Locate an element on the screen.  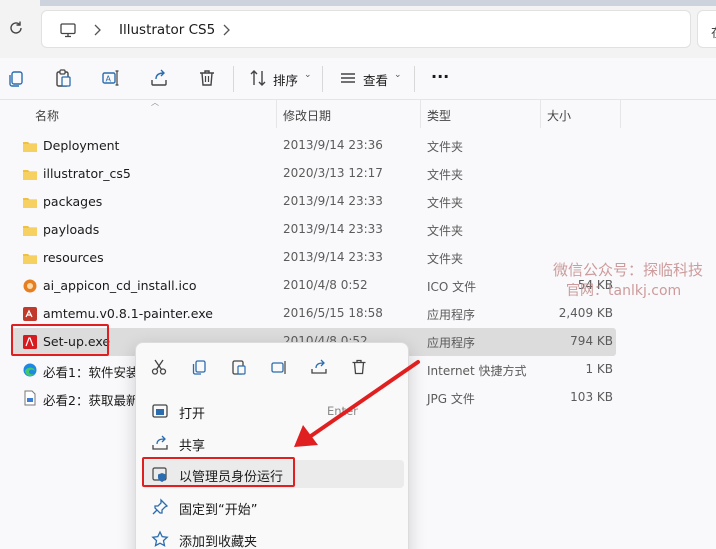
menu-item-open: 打开 Enter is located at coordinates (273, 411).